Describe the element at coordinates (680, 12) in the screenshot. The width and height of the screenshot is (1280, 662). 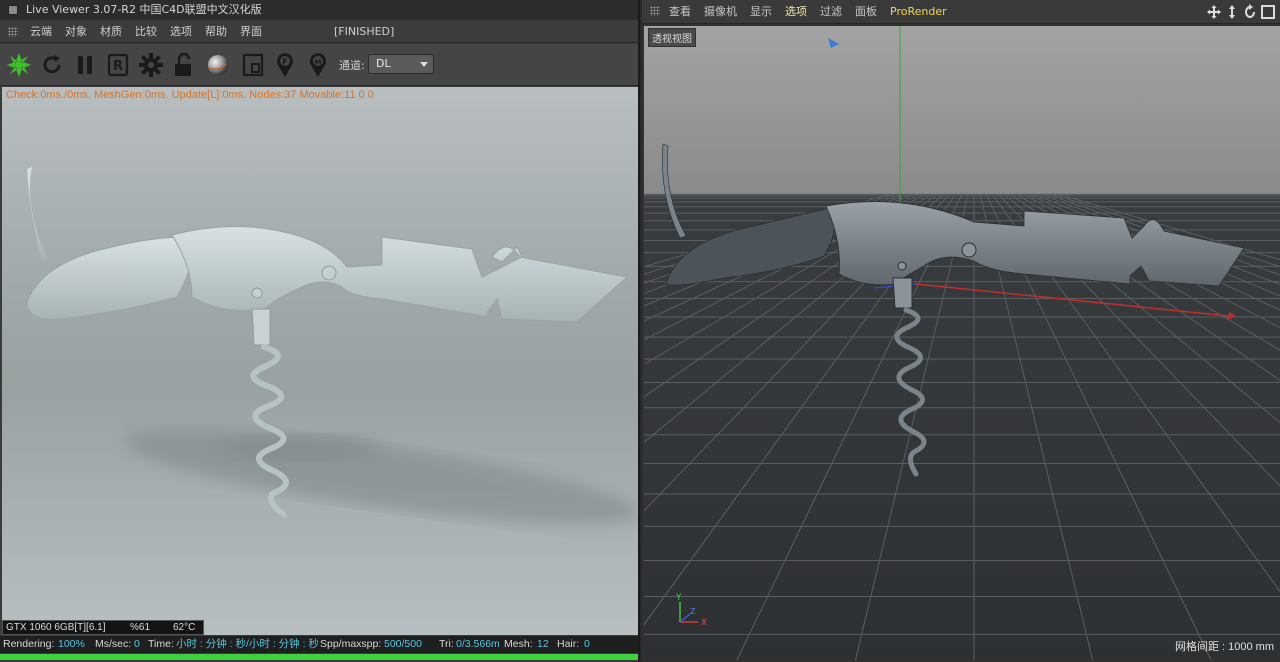
I see `menu-view: 查看` at that location.